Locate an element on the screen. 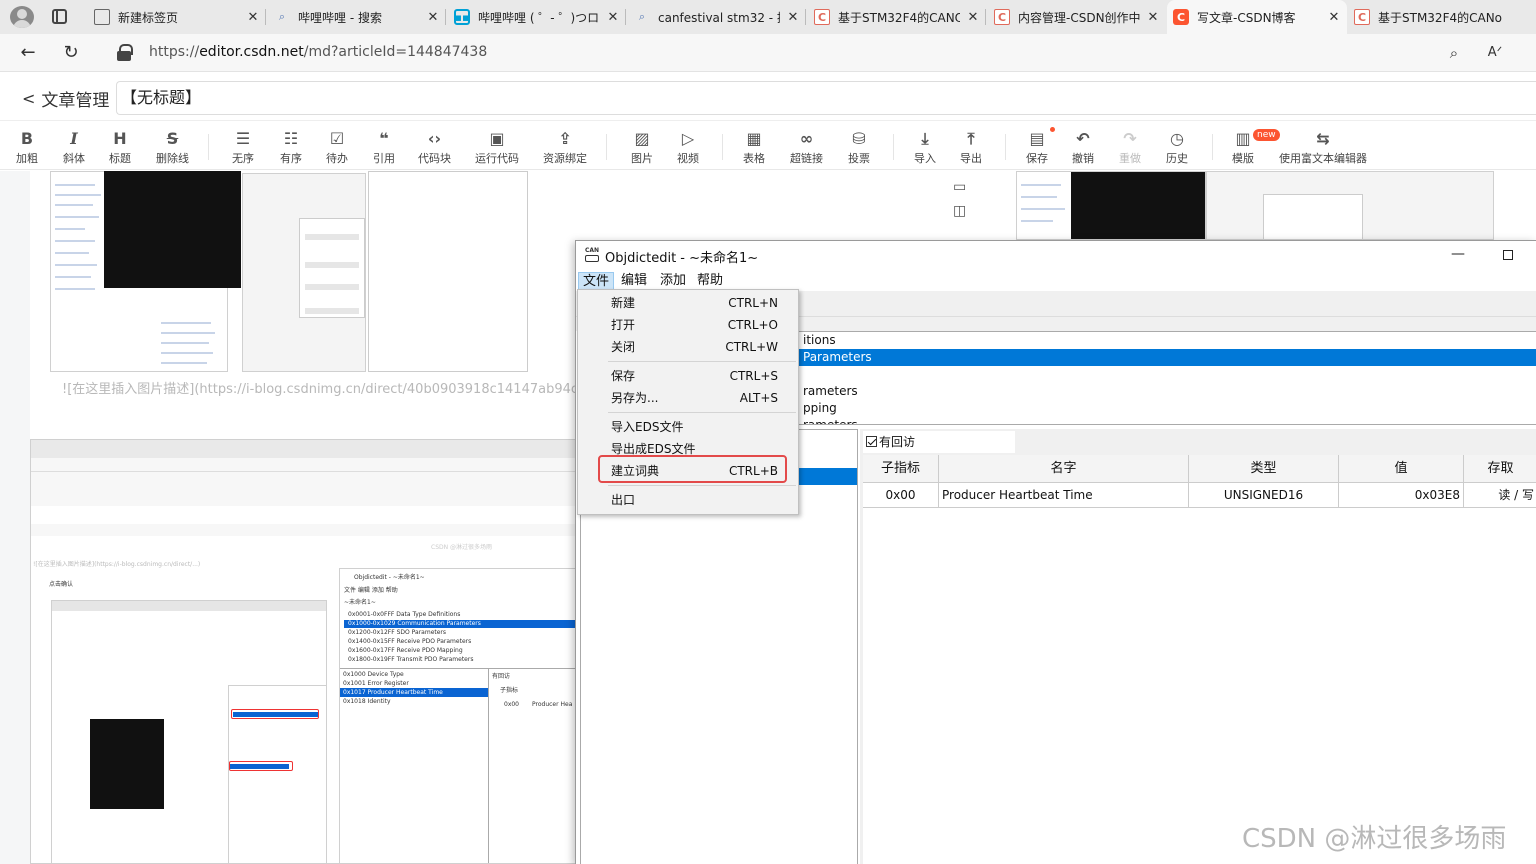 This screenshot has height=864, width=1536. hyperlink-button: ∞ 超链接 is located at coordinates (806, 147).